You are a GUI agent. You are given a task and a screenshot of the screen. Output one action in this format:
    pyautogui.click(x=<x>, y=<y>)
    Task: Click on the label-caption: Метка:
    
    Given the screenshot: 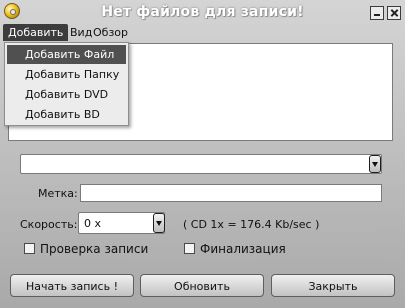 What is the action you would take?
    pyautogui.click(x=58, y=193)
    